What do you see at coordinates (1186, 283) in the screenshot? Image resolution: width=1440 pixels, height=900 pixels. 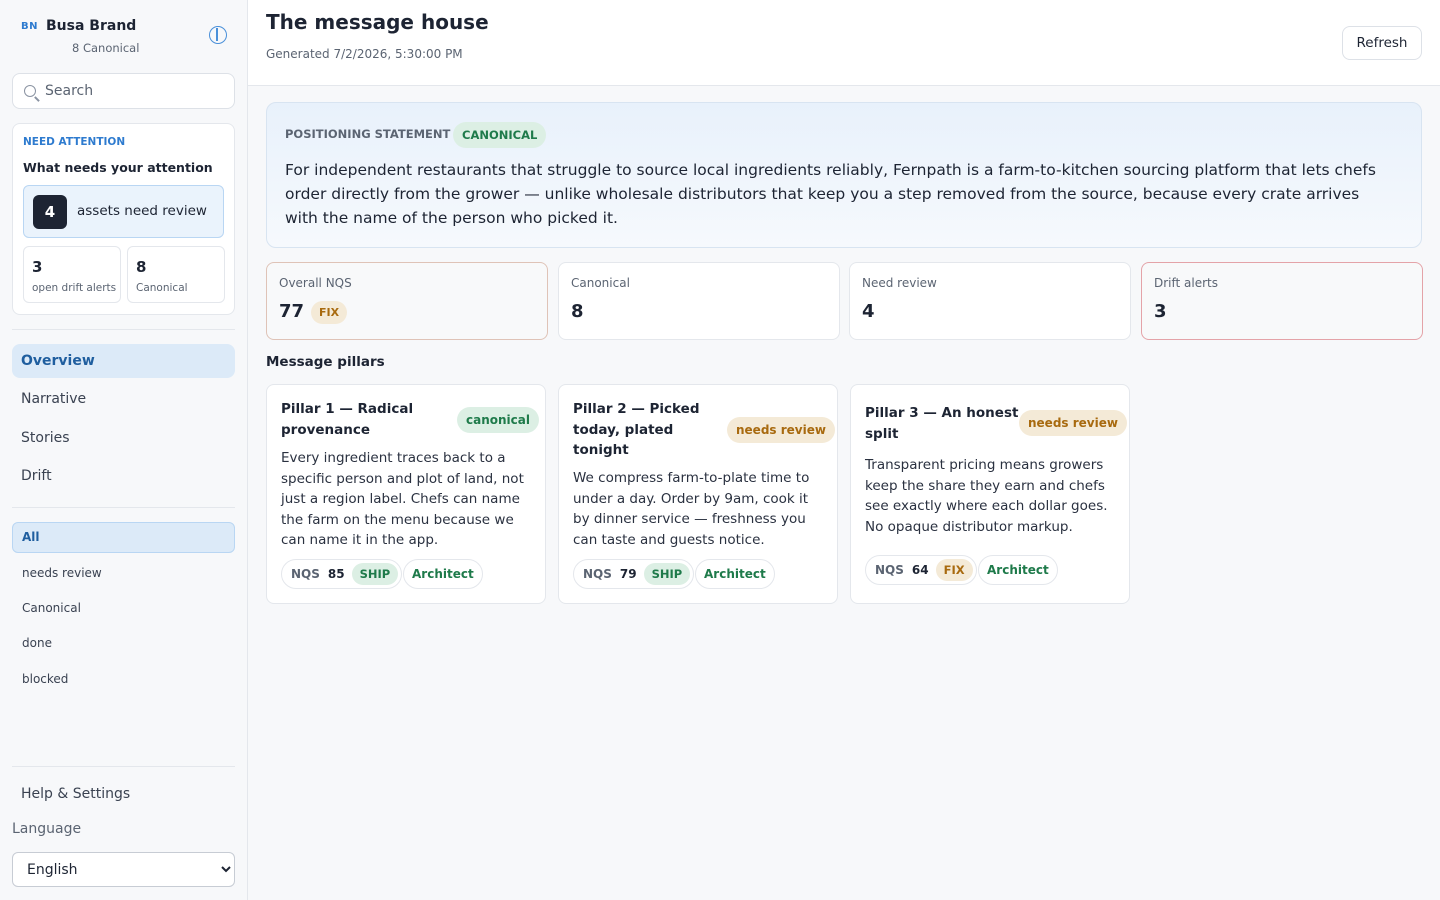 I see `kpi-label: Drift alerts` at bounding box center [1186, 283].